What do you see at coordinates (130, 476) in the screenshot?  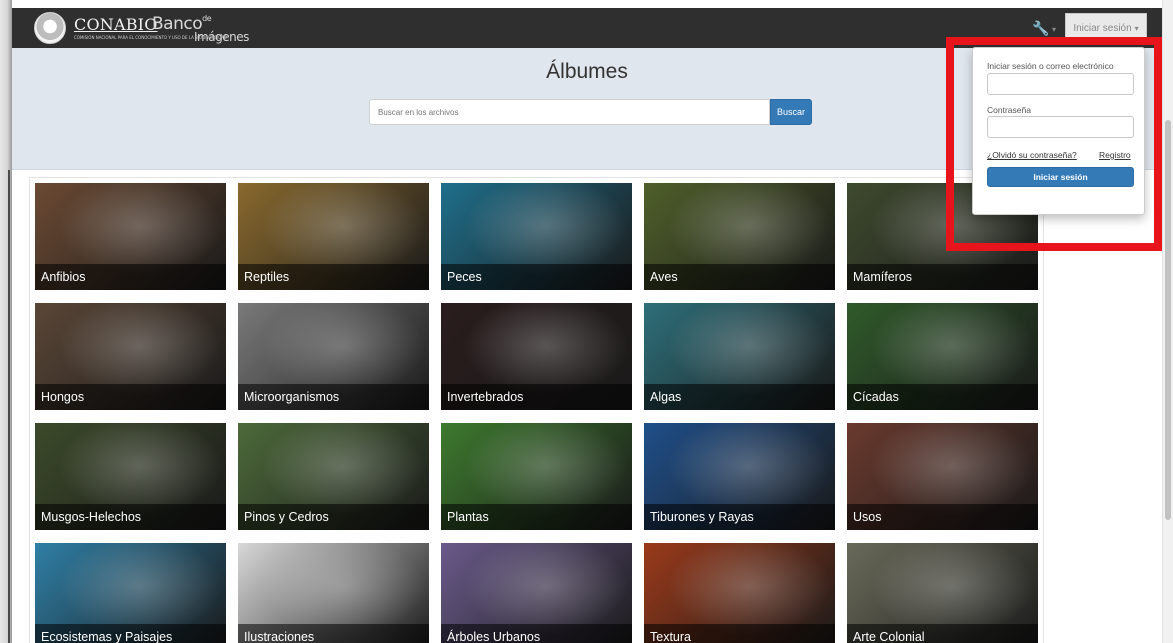 I see `album-tile: Musgos-Helechos` at bounding box center [130, 476].